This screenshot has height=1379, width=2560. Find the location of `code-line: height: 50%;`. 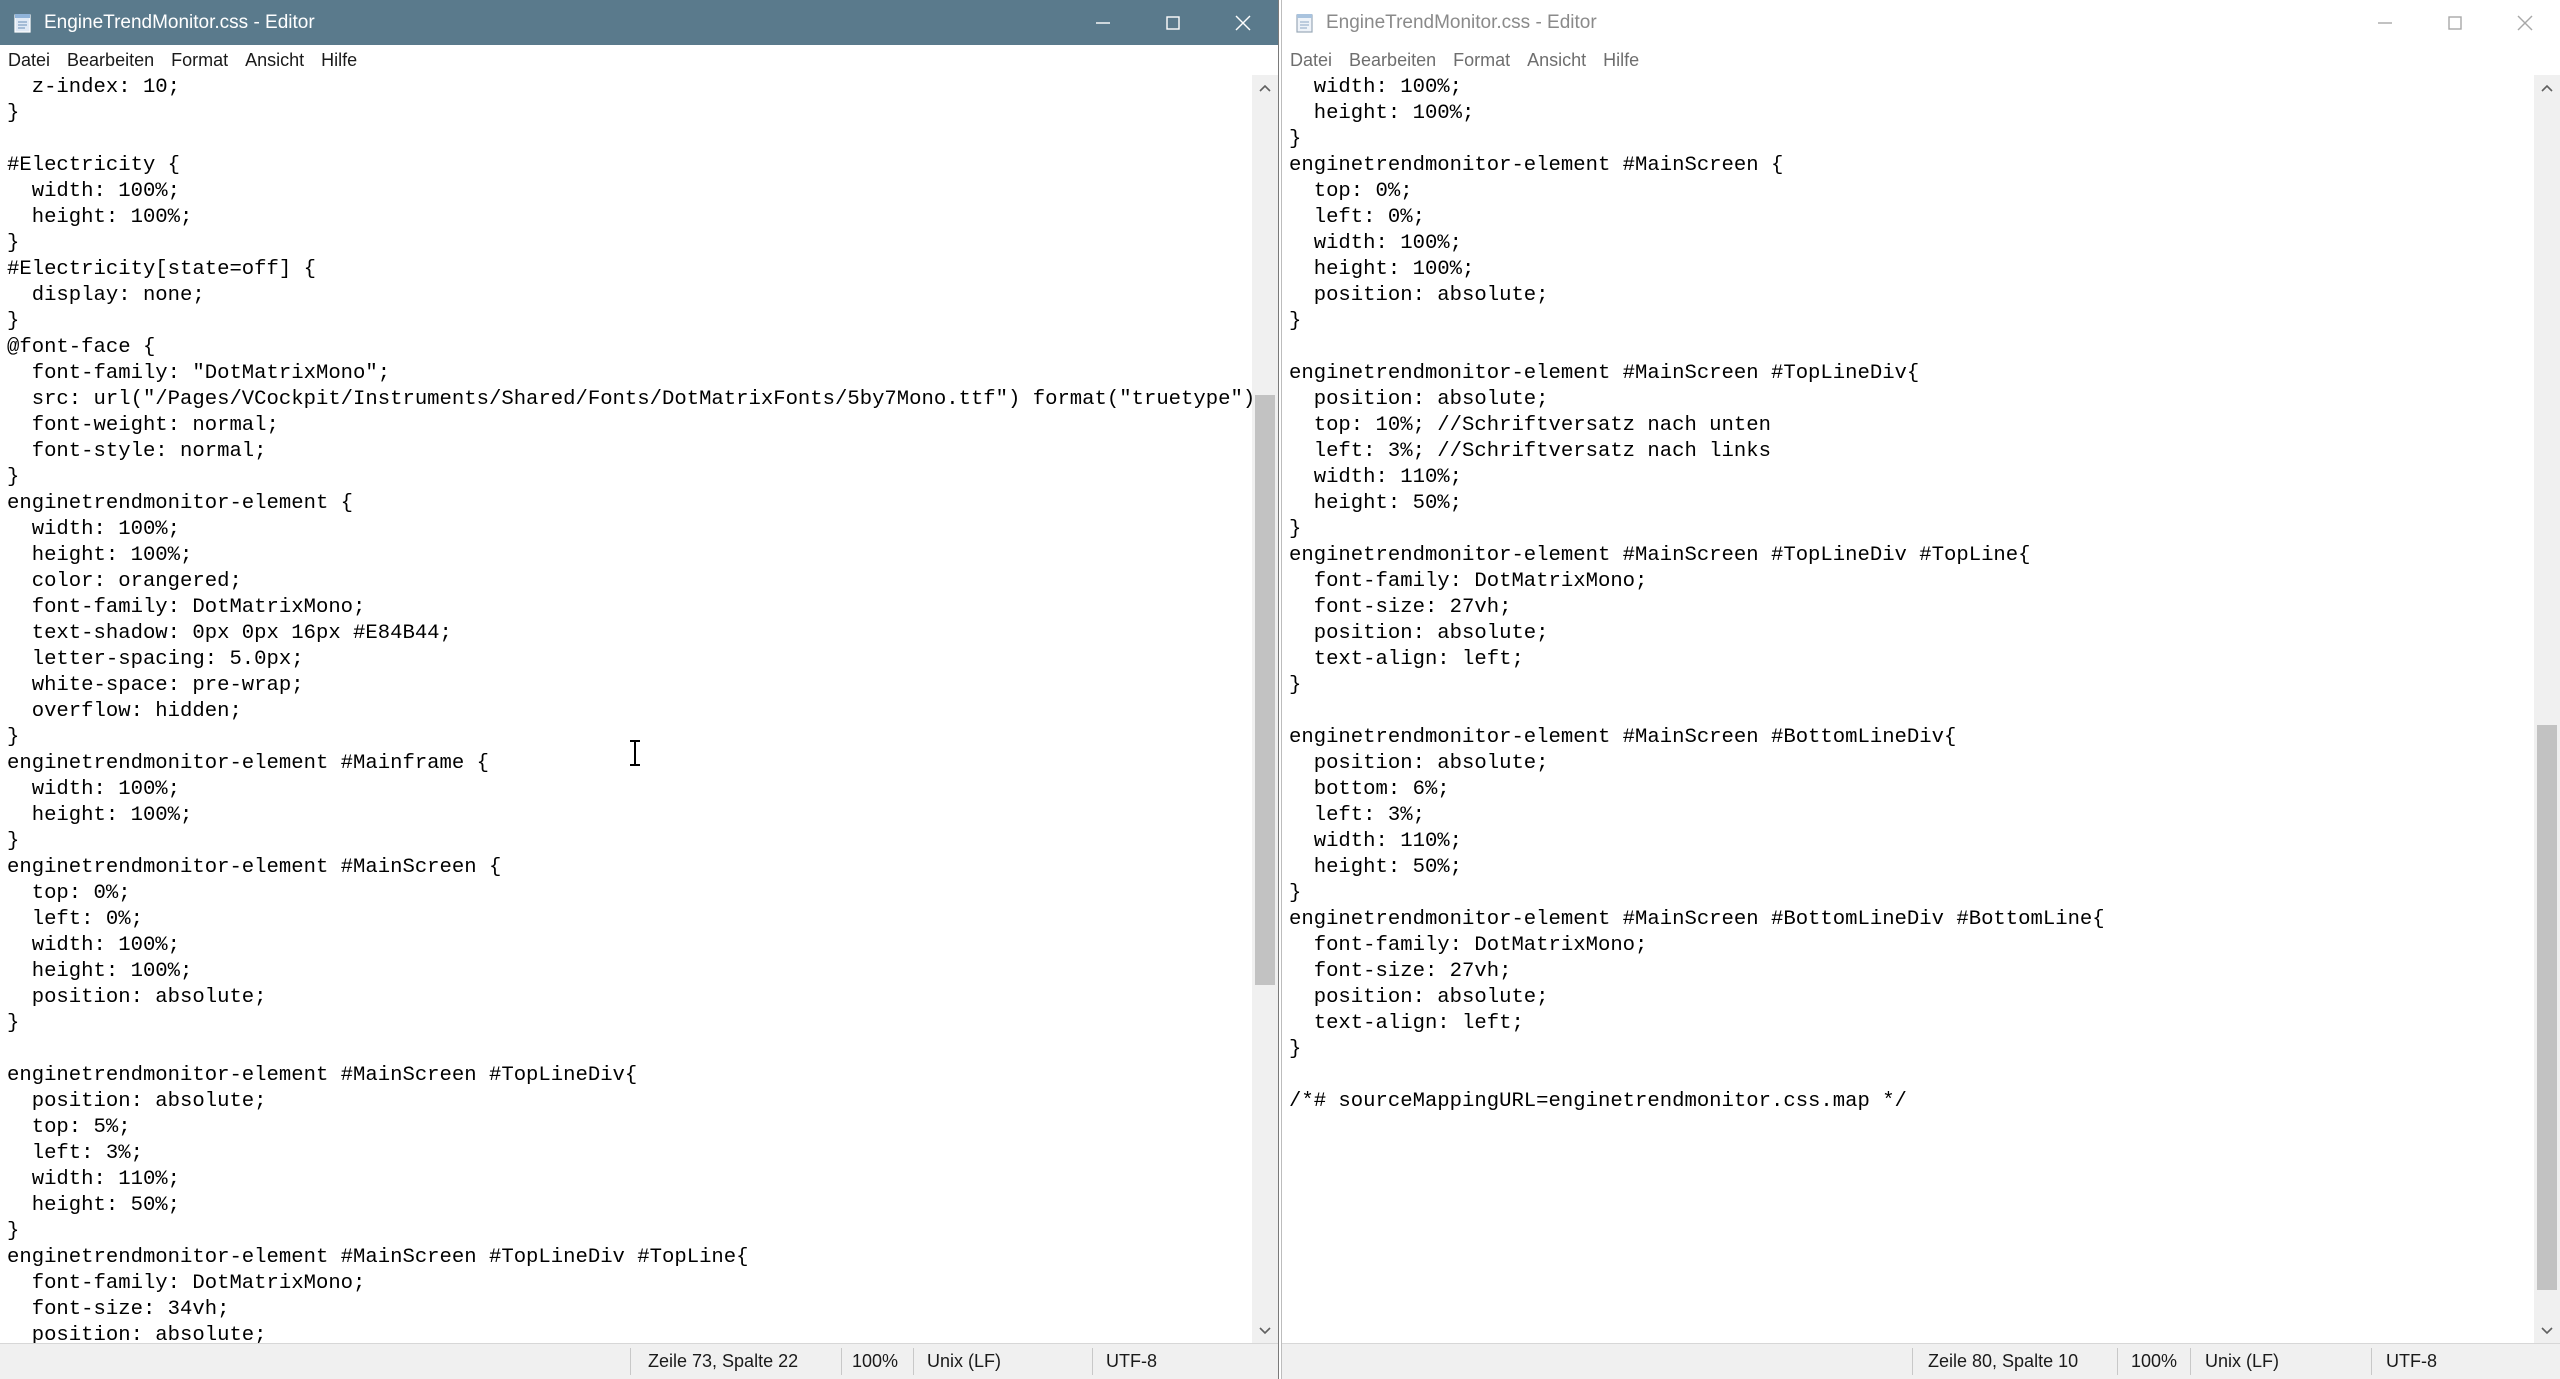

code-line: height: 50%; is located at coordinates (1376, 503).